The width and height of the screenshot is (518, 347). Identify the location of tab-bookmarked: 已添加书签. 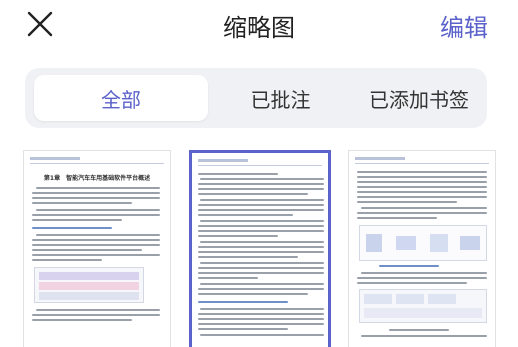
(419, 98).